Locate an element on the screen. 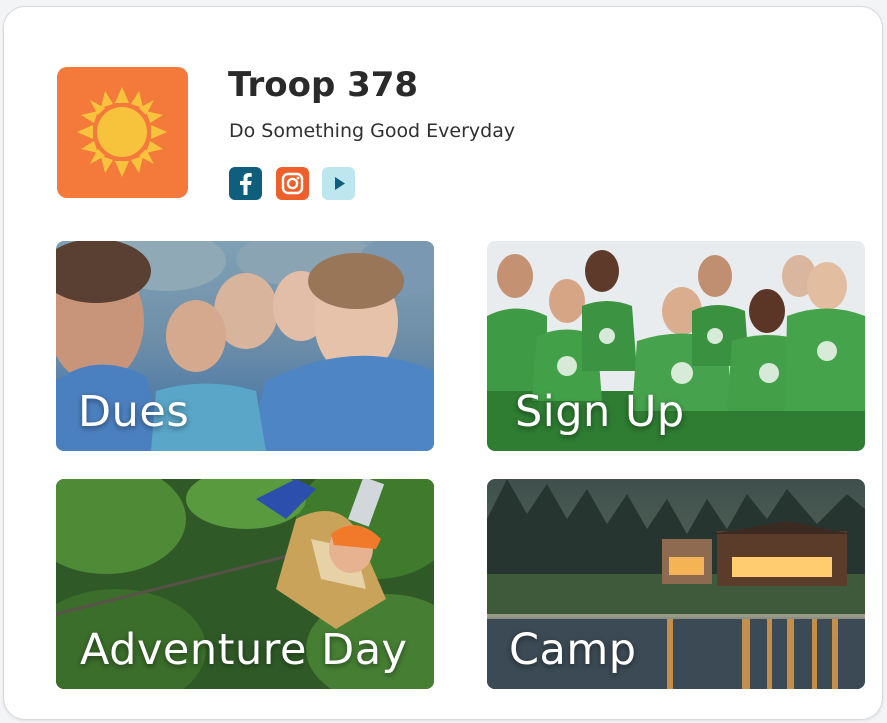 This screenshot has height=723, width=887. sign-up-tile: Sign Up is located at coordinates (676, 346).